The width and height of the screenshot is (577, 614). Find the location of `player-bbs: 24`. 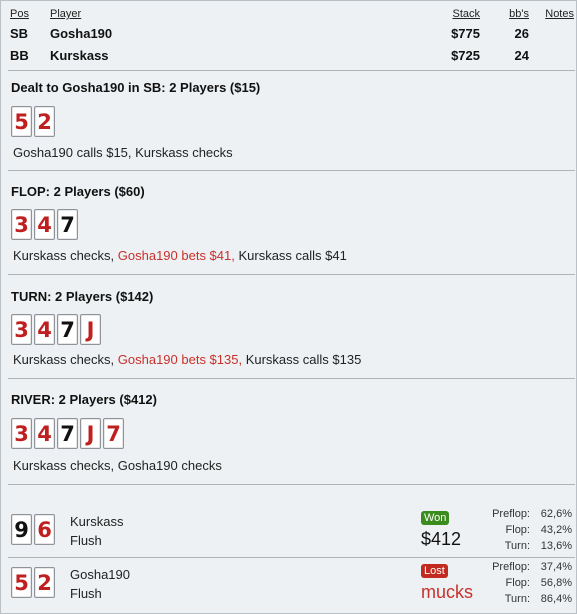

player-bbs: 24 is located at coordinates (521, 55).